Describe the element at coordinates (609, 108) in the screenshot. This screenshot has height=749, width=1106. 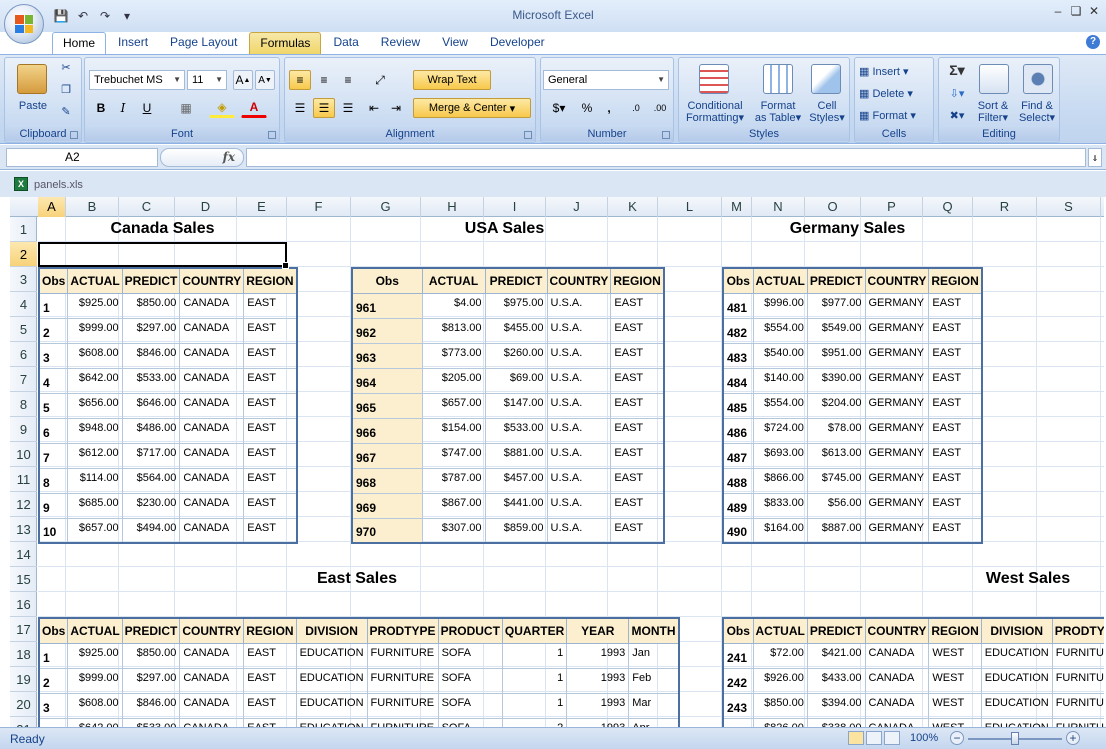
I see `comma-icon: ,` at that location.